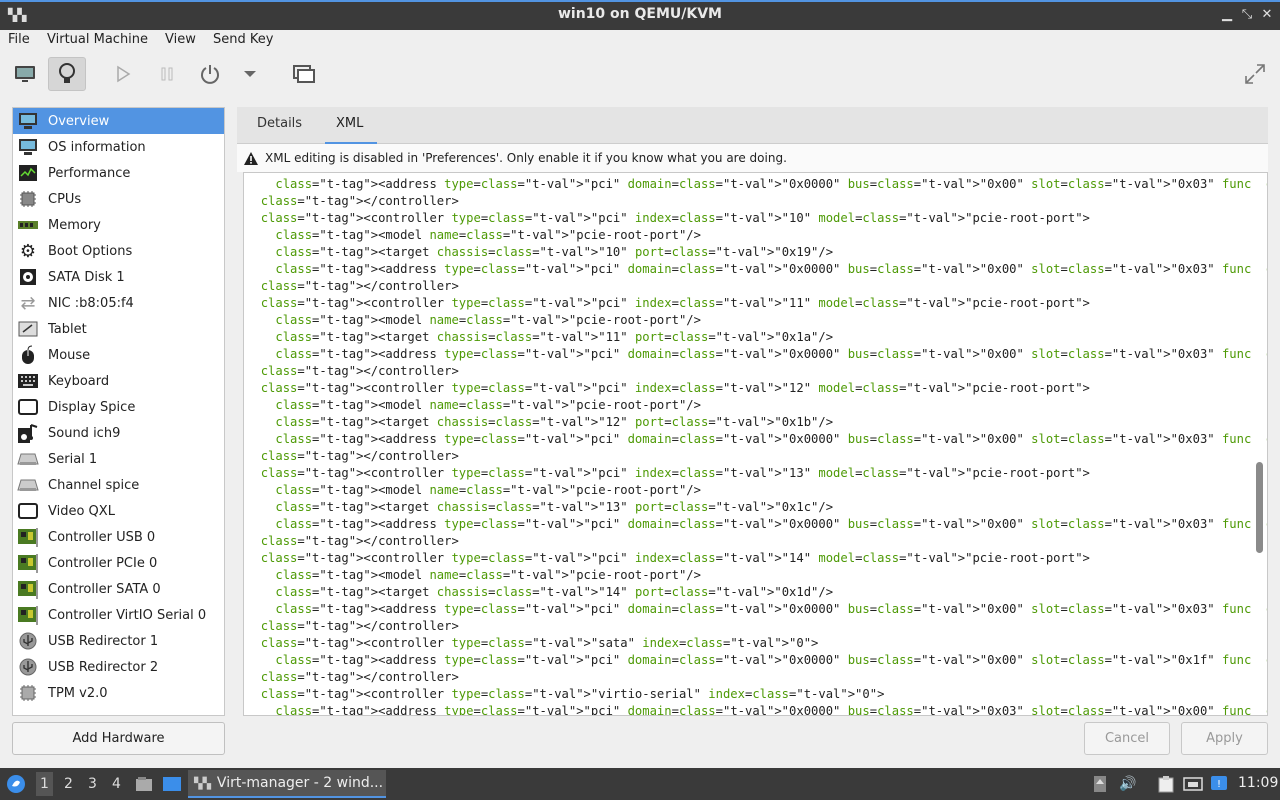  I want to click on window-titlebar: ▚▚ win10 on QEMU/KVM ▁ ⤡ ✕, so click(640, 15).